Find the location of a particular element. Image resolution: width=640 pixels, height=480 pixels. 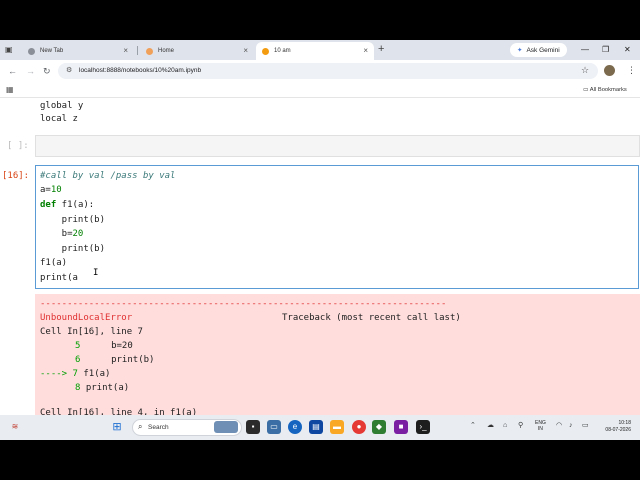

forward-icon: → is located at coordinates (30, 71).